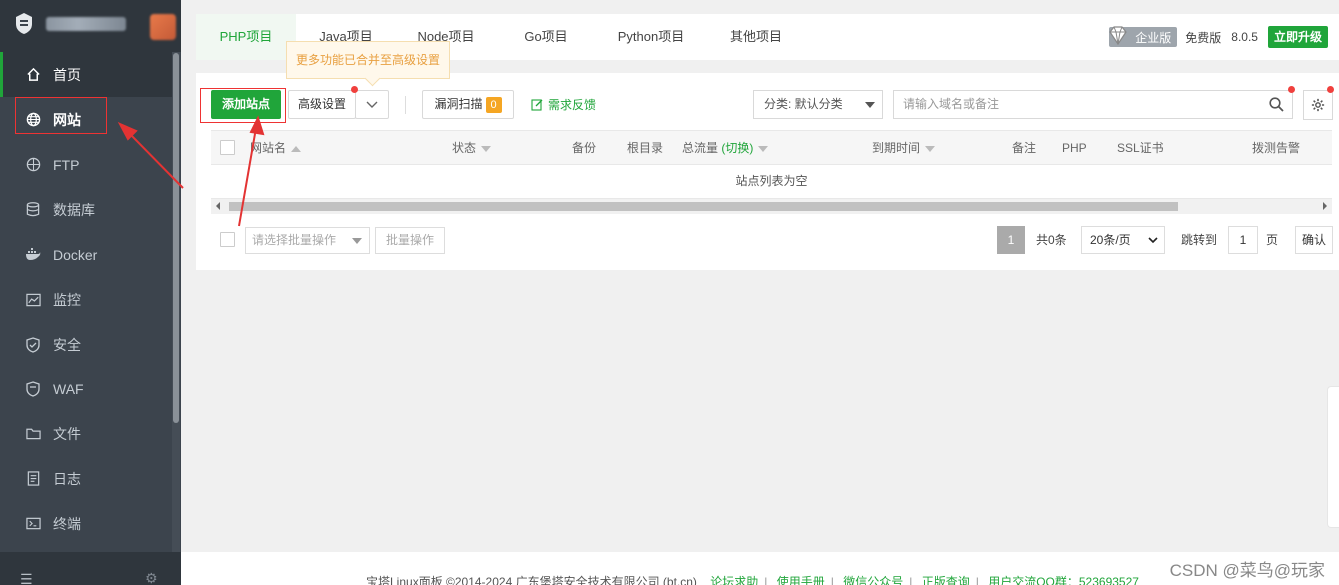 Image resolution: width=1339 pixels, height=585 pixels. I want to click on sort-up-icon, so click(296, 148).